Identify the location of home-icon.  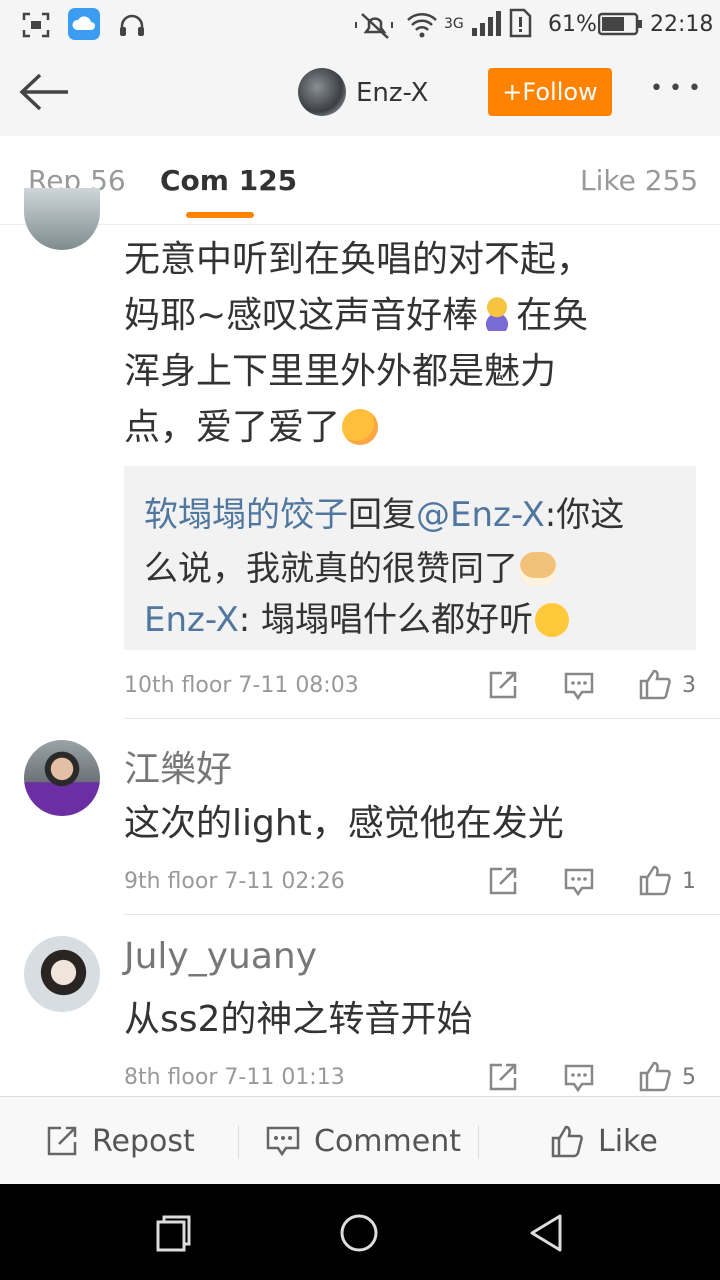
(359, 1233).